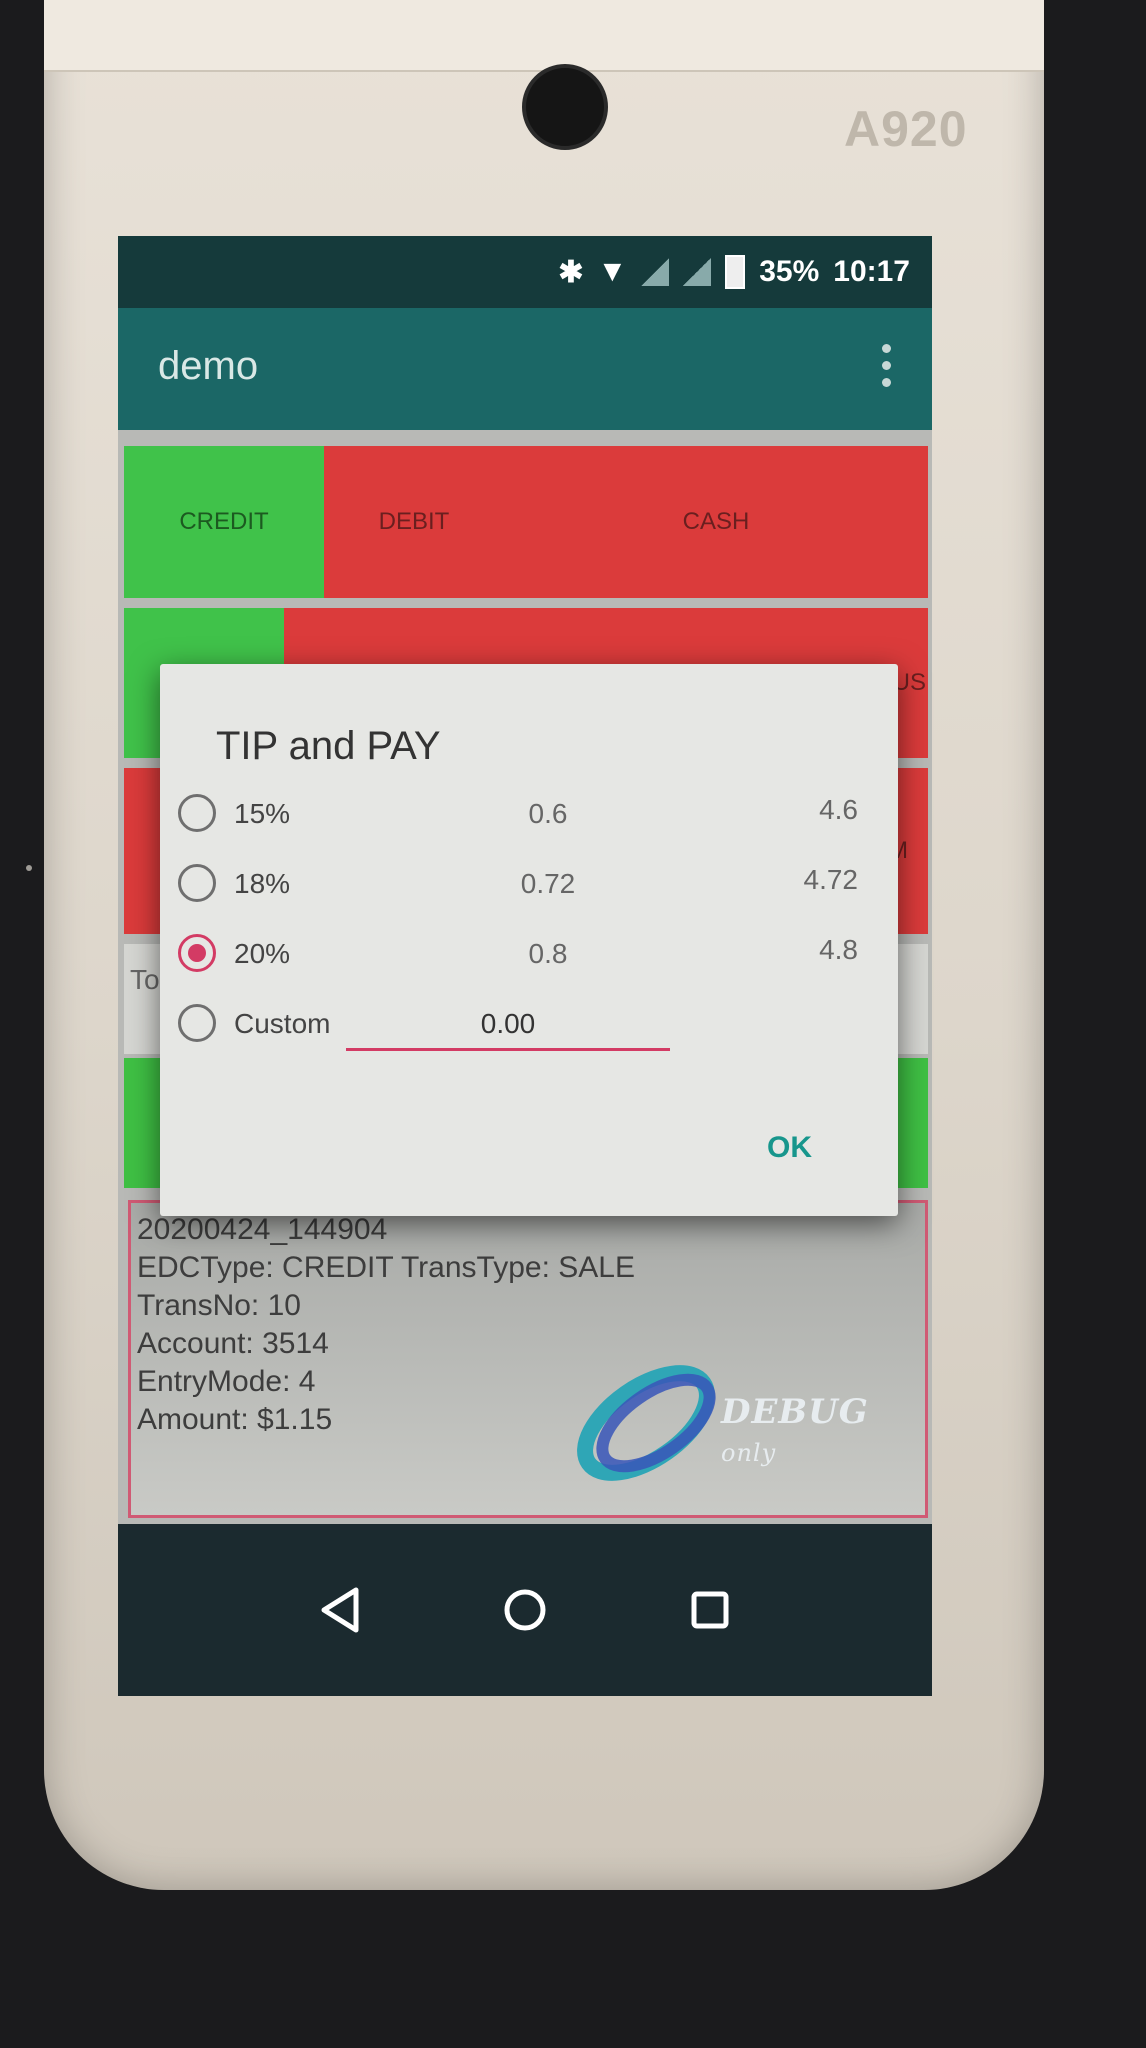 This screenshot has height=2048, width=1146. What do you see at coordinates (646, 1423) in the screenshot?
I see `debug-logo-icon` at bounding box center [646, 1423].